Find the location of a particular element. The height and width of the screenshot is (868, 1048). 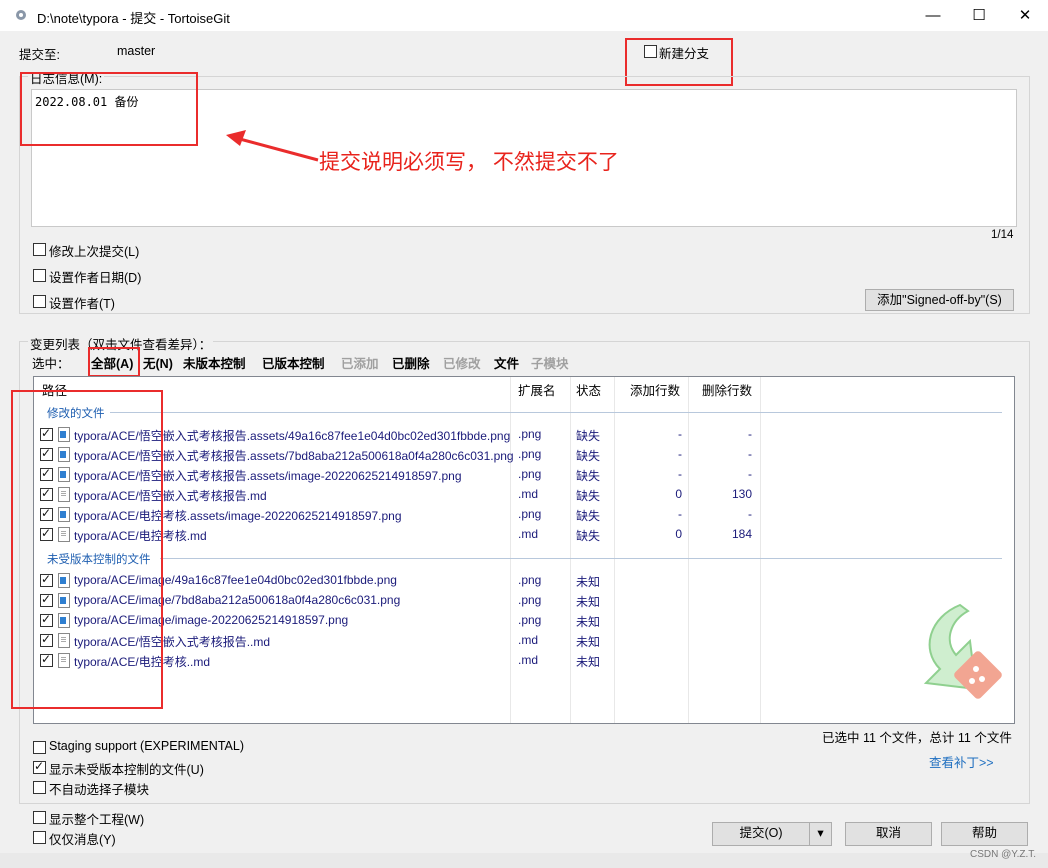

title-bar: D:\note\typora - 提交 - TortoiseGit — ☐ ✕ is located at coordinates (524, 15).